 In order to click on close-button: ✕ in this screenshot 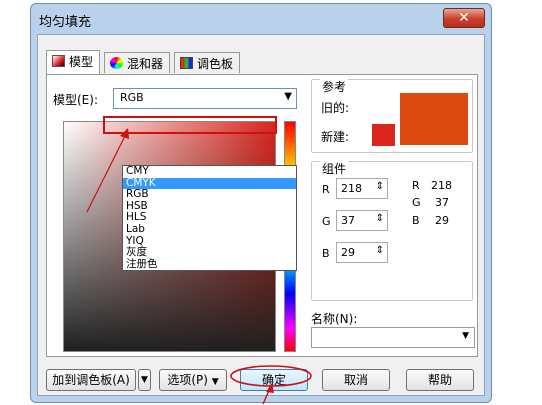, I will do `click(464, 18)`.